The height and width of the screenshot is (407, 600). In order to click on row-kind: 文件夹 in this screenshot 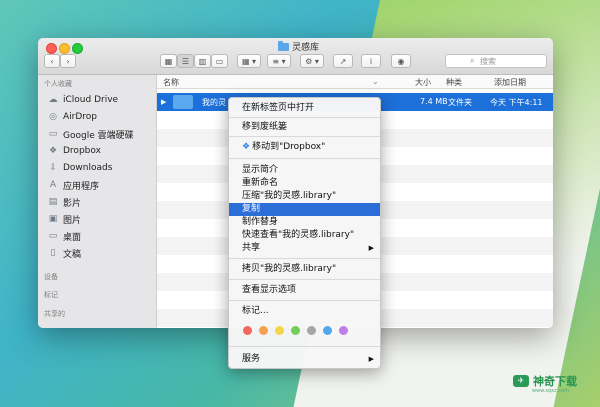, I will do `click(460, 102)`.